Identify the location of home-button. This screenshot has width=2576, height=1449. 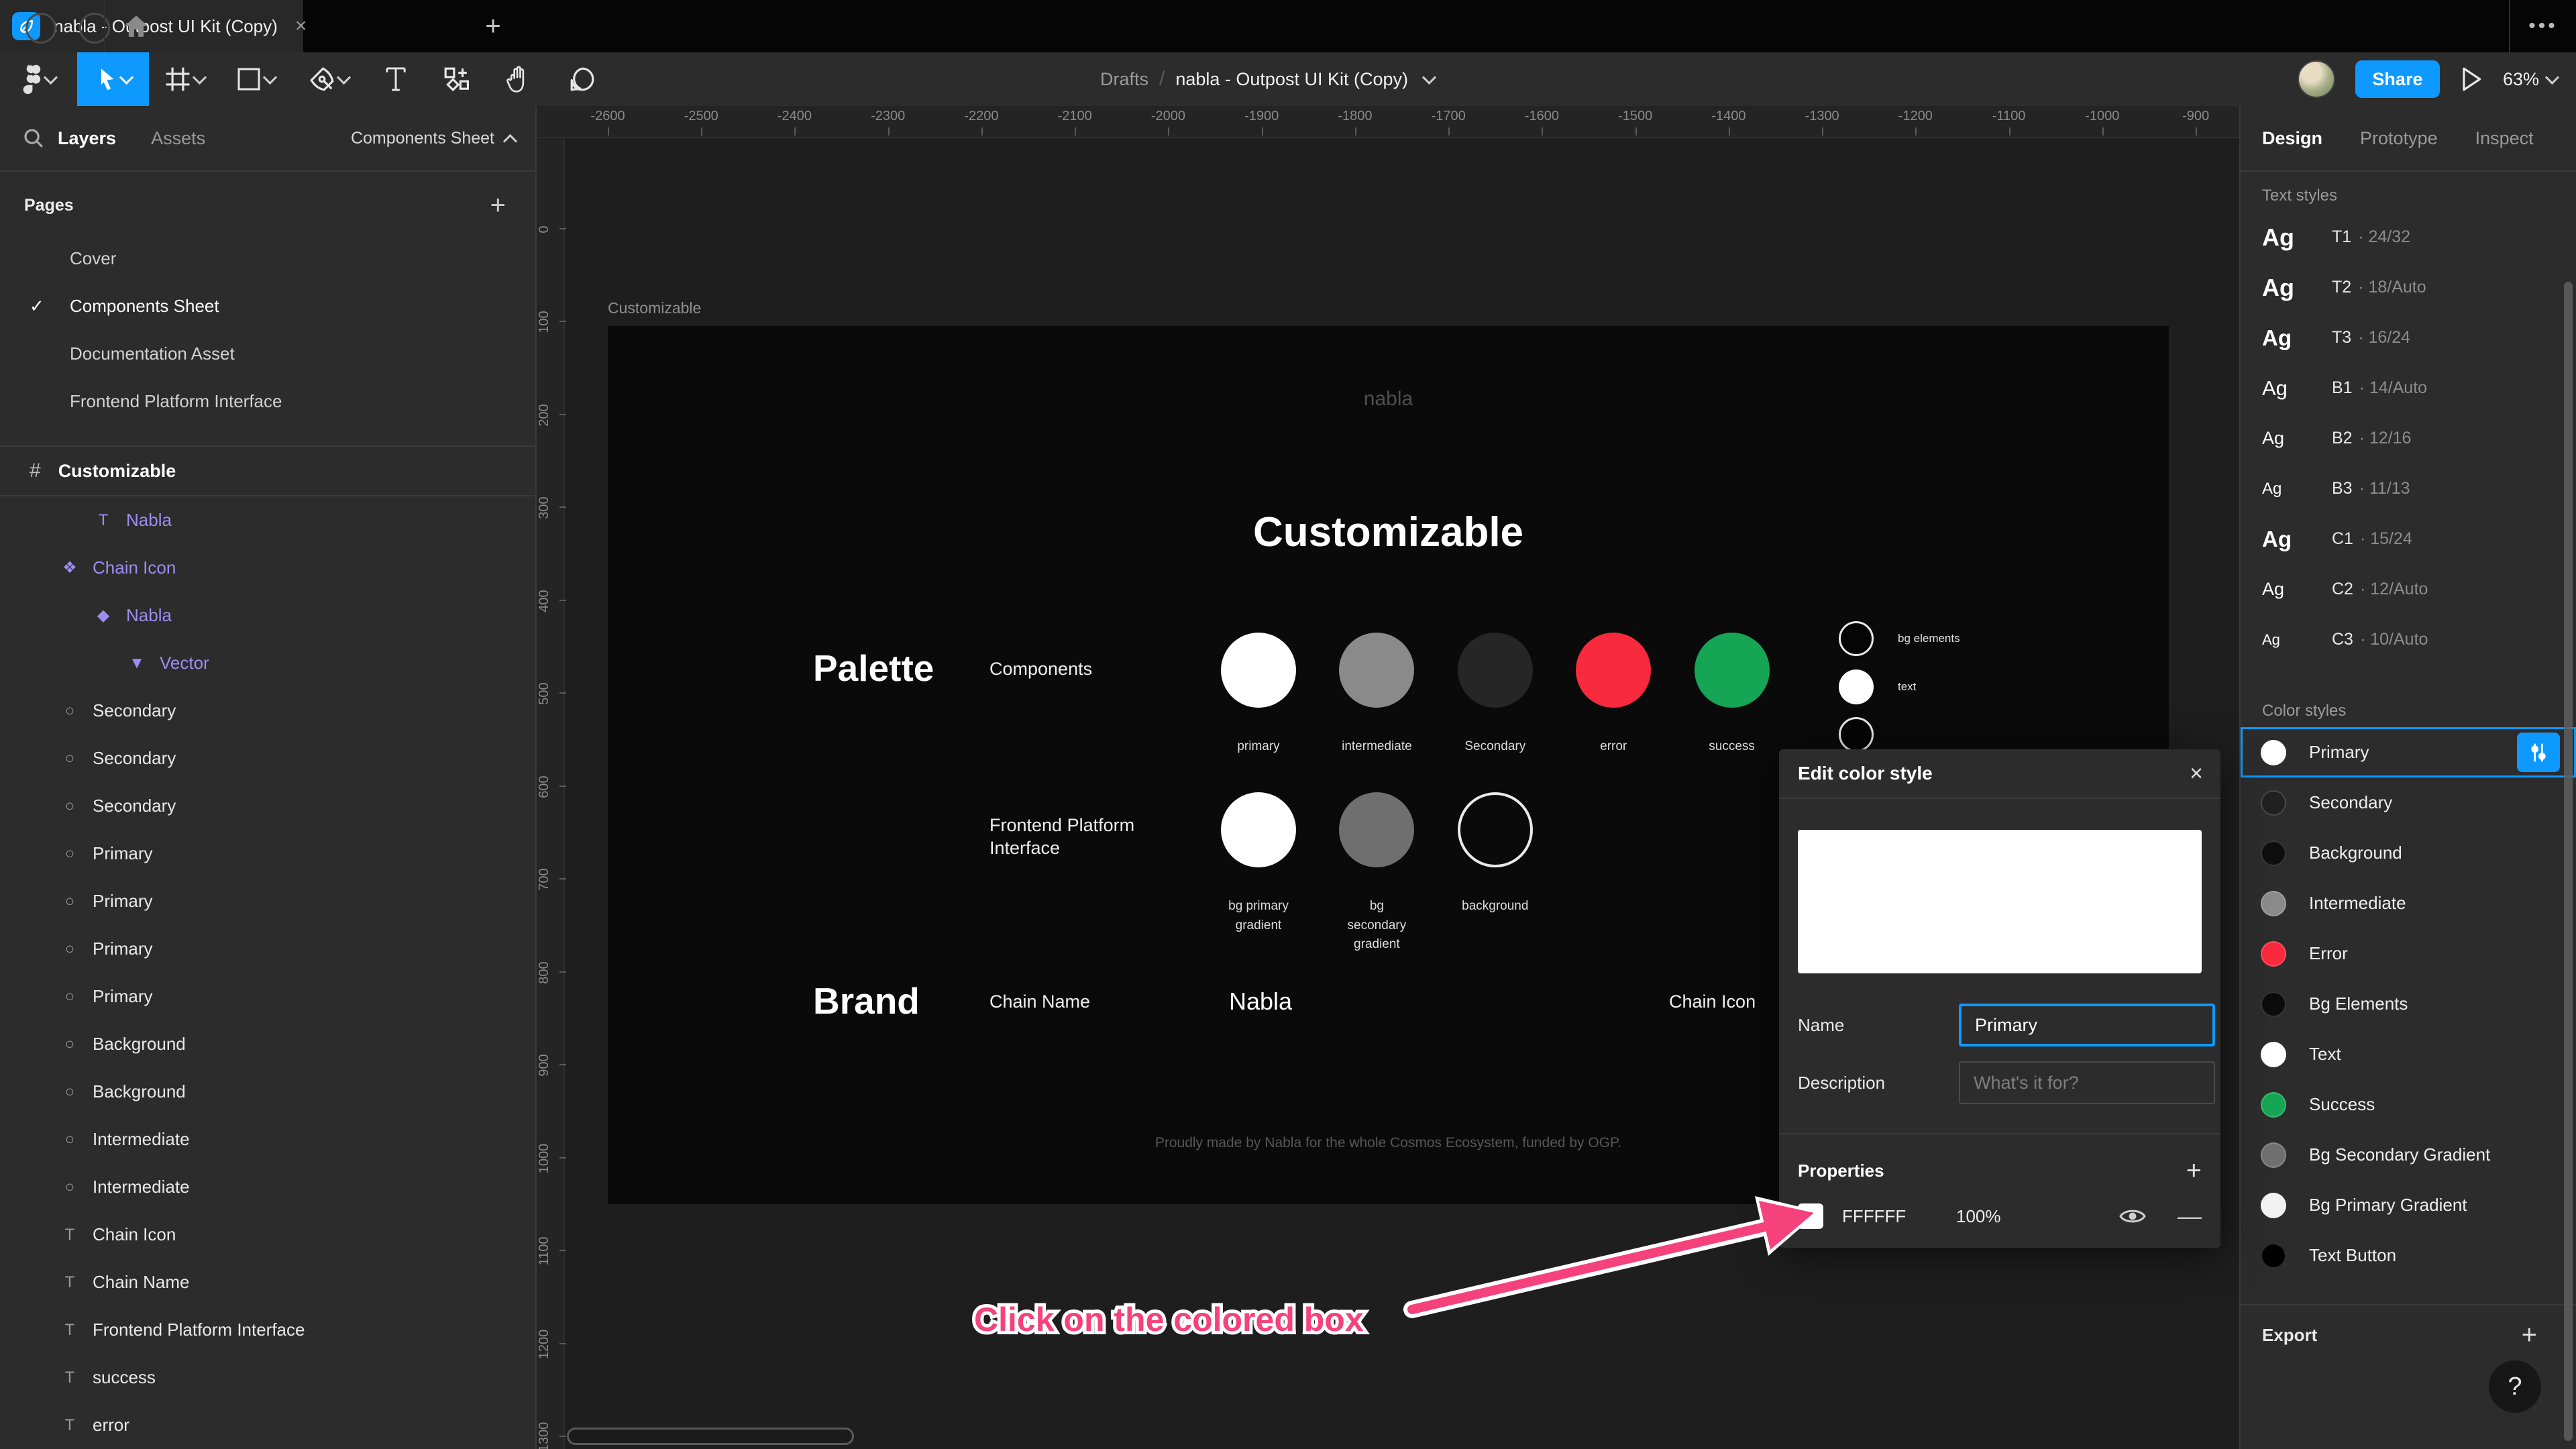
(136, 26).